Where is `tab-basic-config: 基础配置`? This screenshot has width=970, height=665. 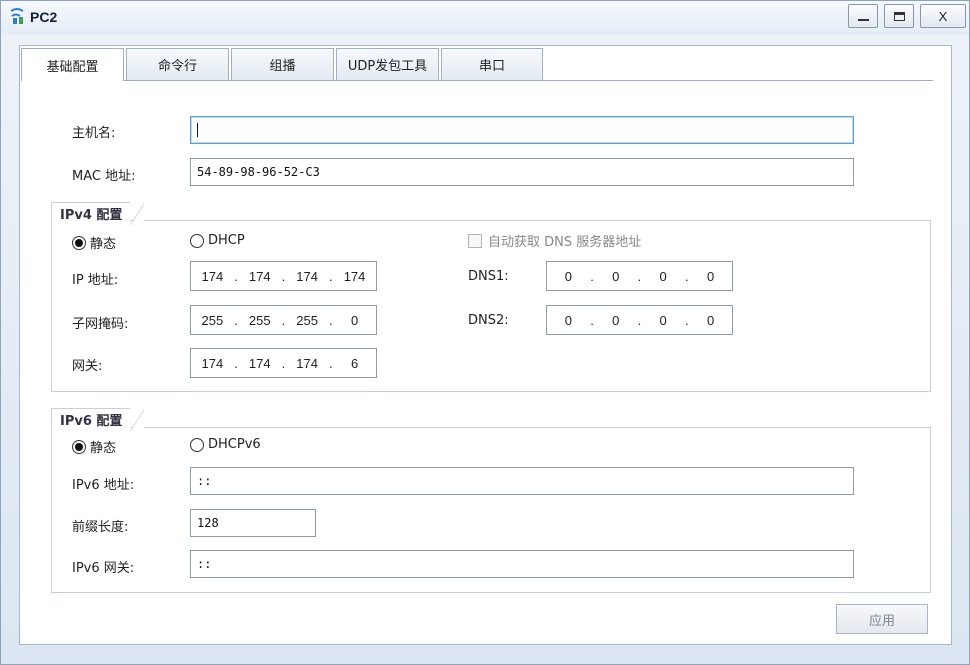
tab-basic-config: 基础配置 is located at coordinates (72, 64).